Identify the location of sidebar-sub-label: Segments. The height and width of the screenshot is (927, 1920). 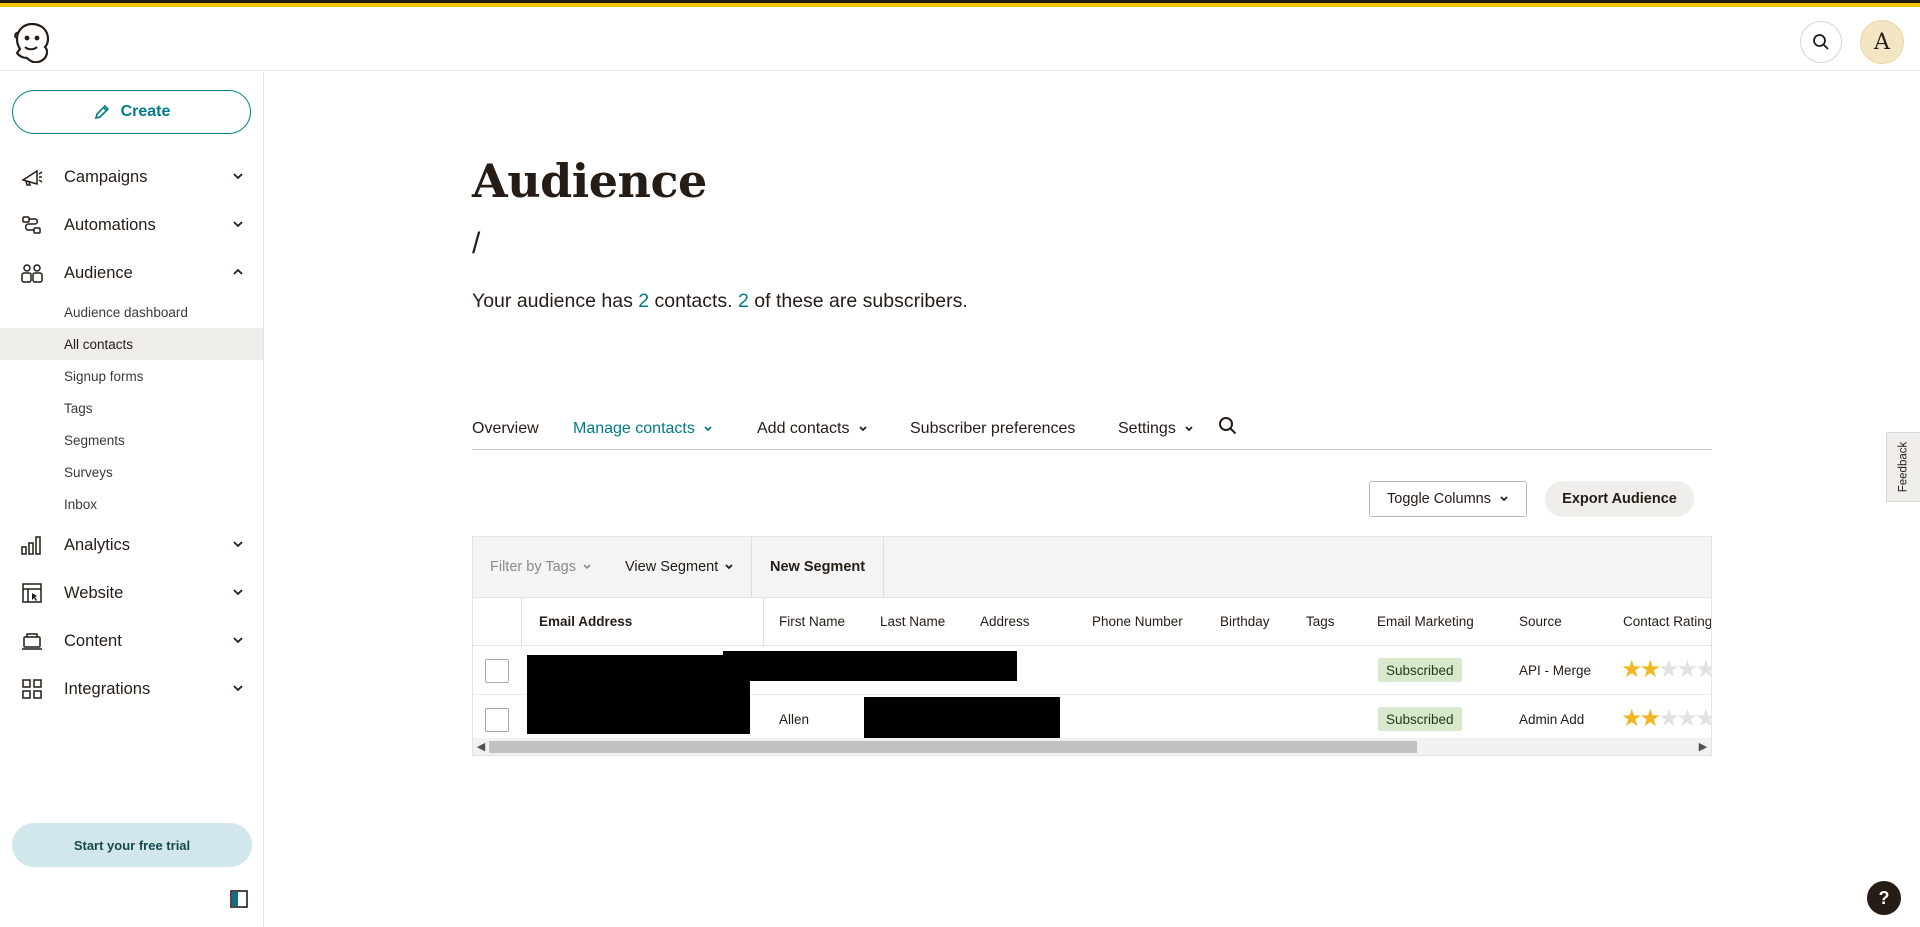
(94, 440).